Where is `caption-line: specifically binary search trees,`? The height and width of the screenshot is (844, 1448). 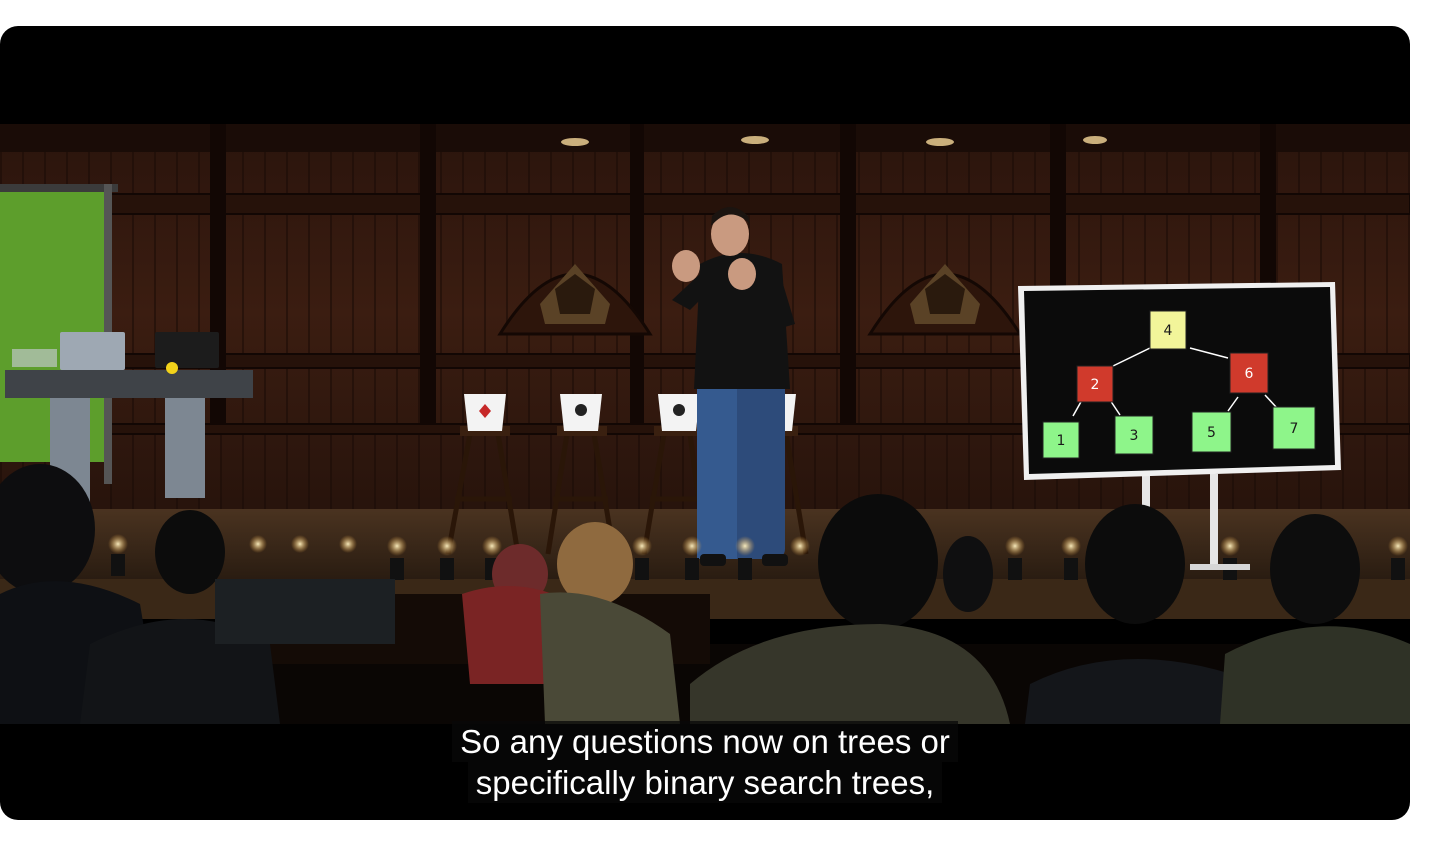 caption-line: specifically binary search trees, is located at coordinates (705, 782).